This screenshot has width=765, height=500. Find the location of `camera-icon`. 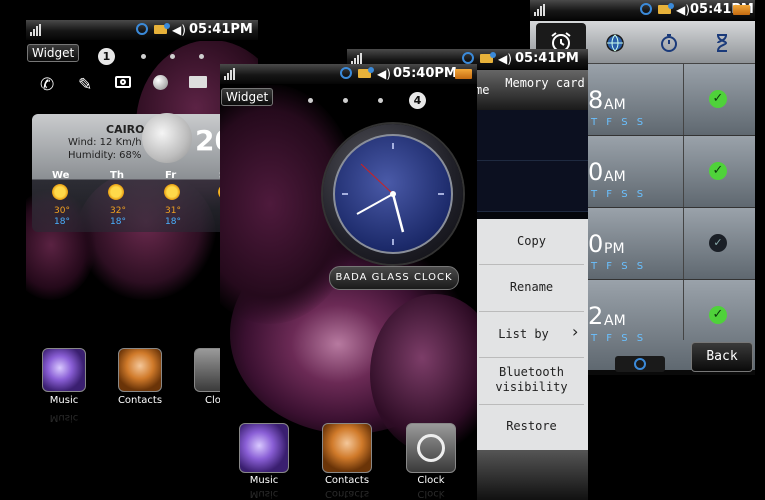

camera-icon is located at coordinates (123, 82).